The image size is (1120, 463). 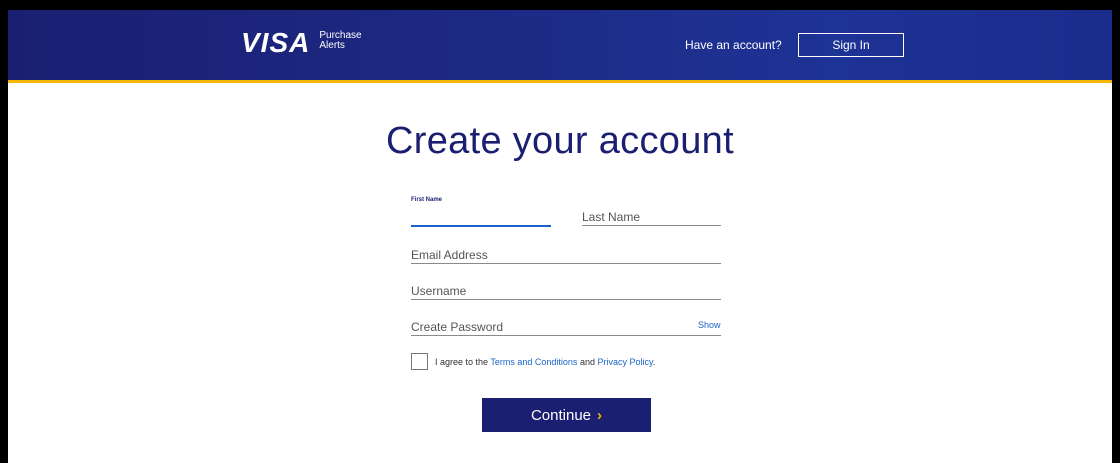 What do you see at coordinates (560, 141) in the screenshot?
I see `page-title: Create your account` at bounding box center [560, 141].